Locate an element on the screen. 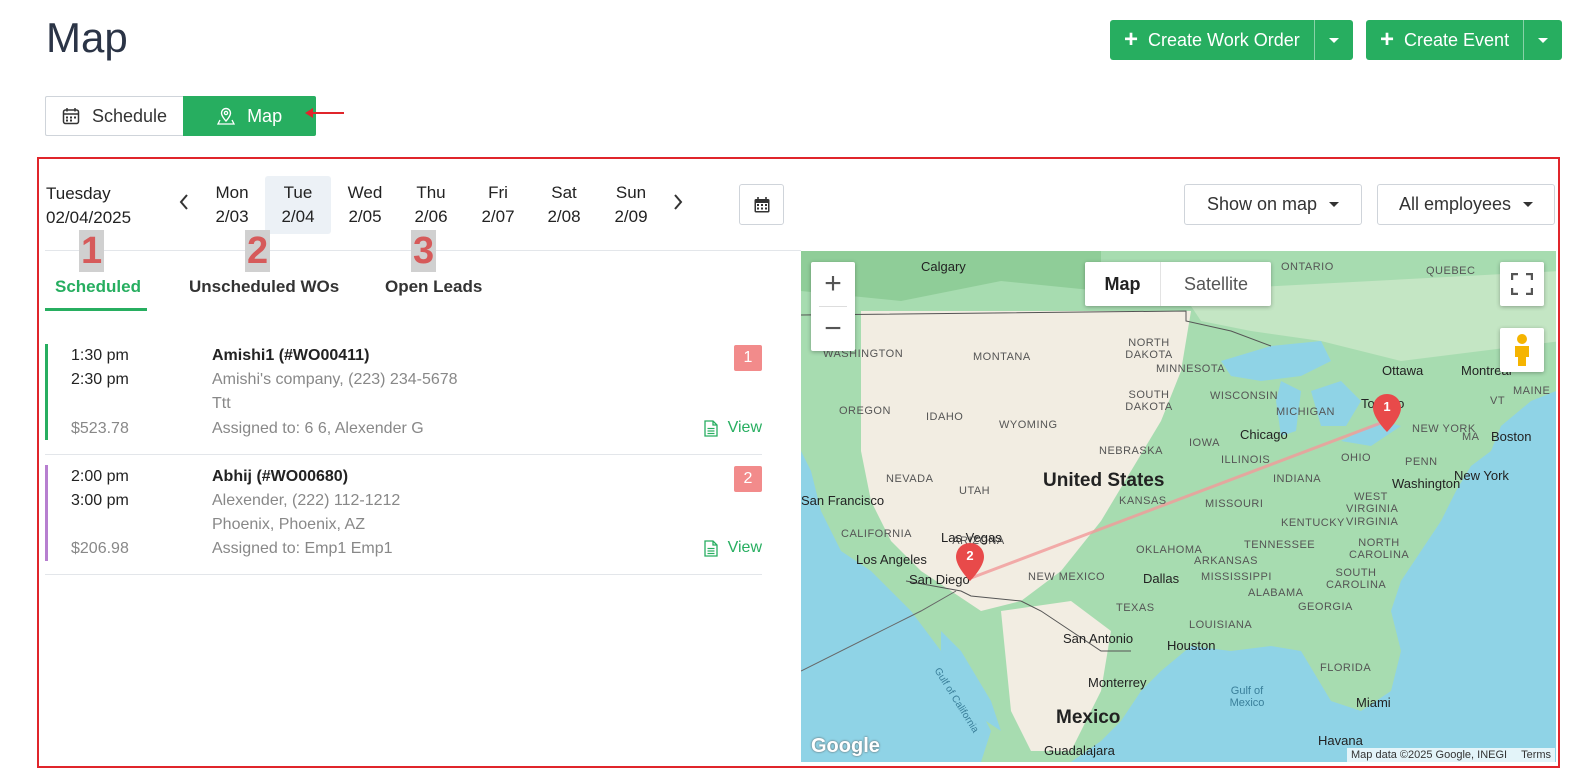 The width and height of the screenshot is (1590, 780). day-wed: Wed 2/05 is located at coordinates (365, 205).